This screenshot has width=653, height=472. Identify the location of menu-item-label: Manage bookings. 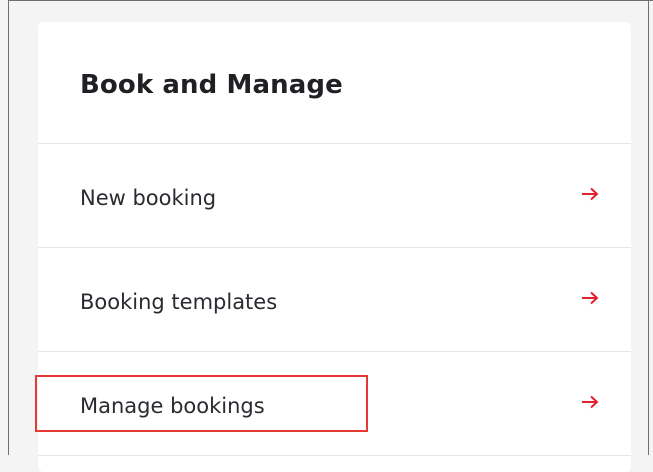
(172, 406).